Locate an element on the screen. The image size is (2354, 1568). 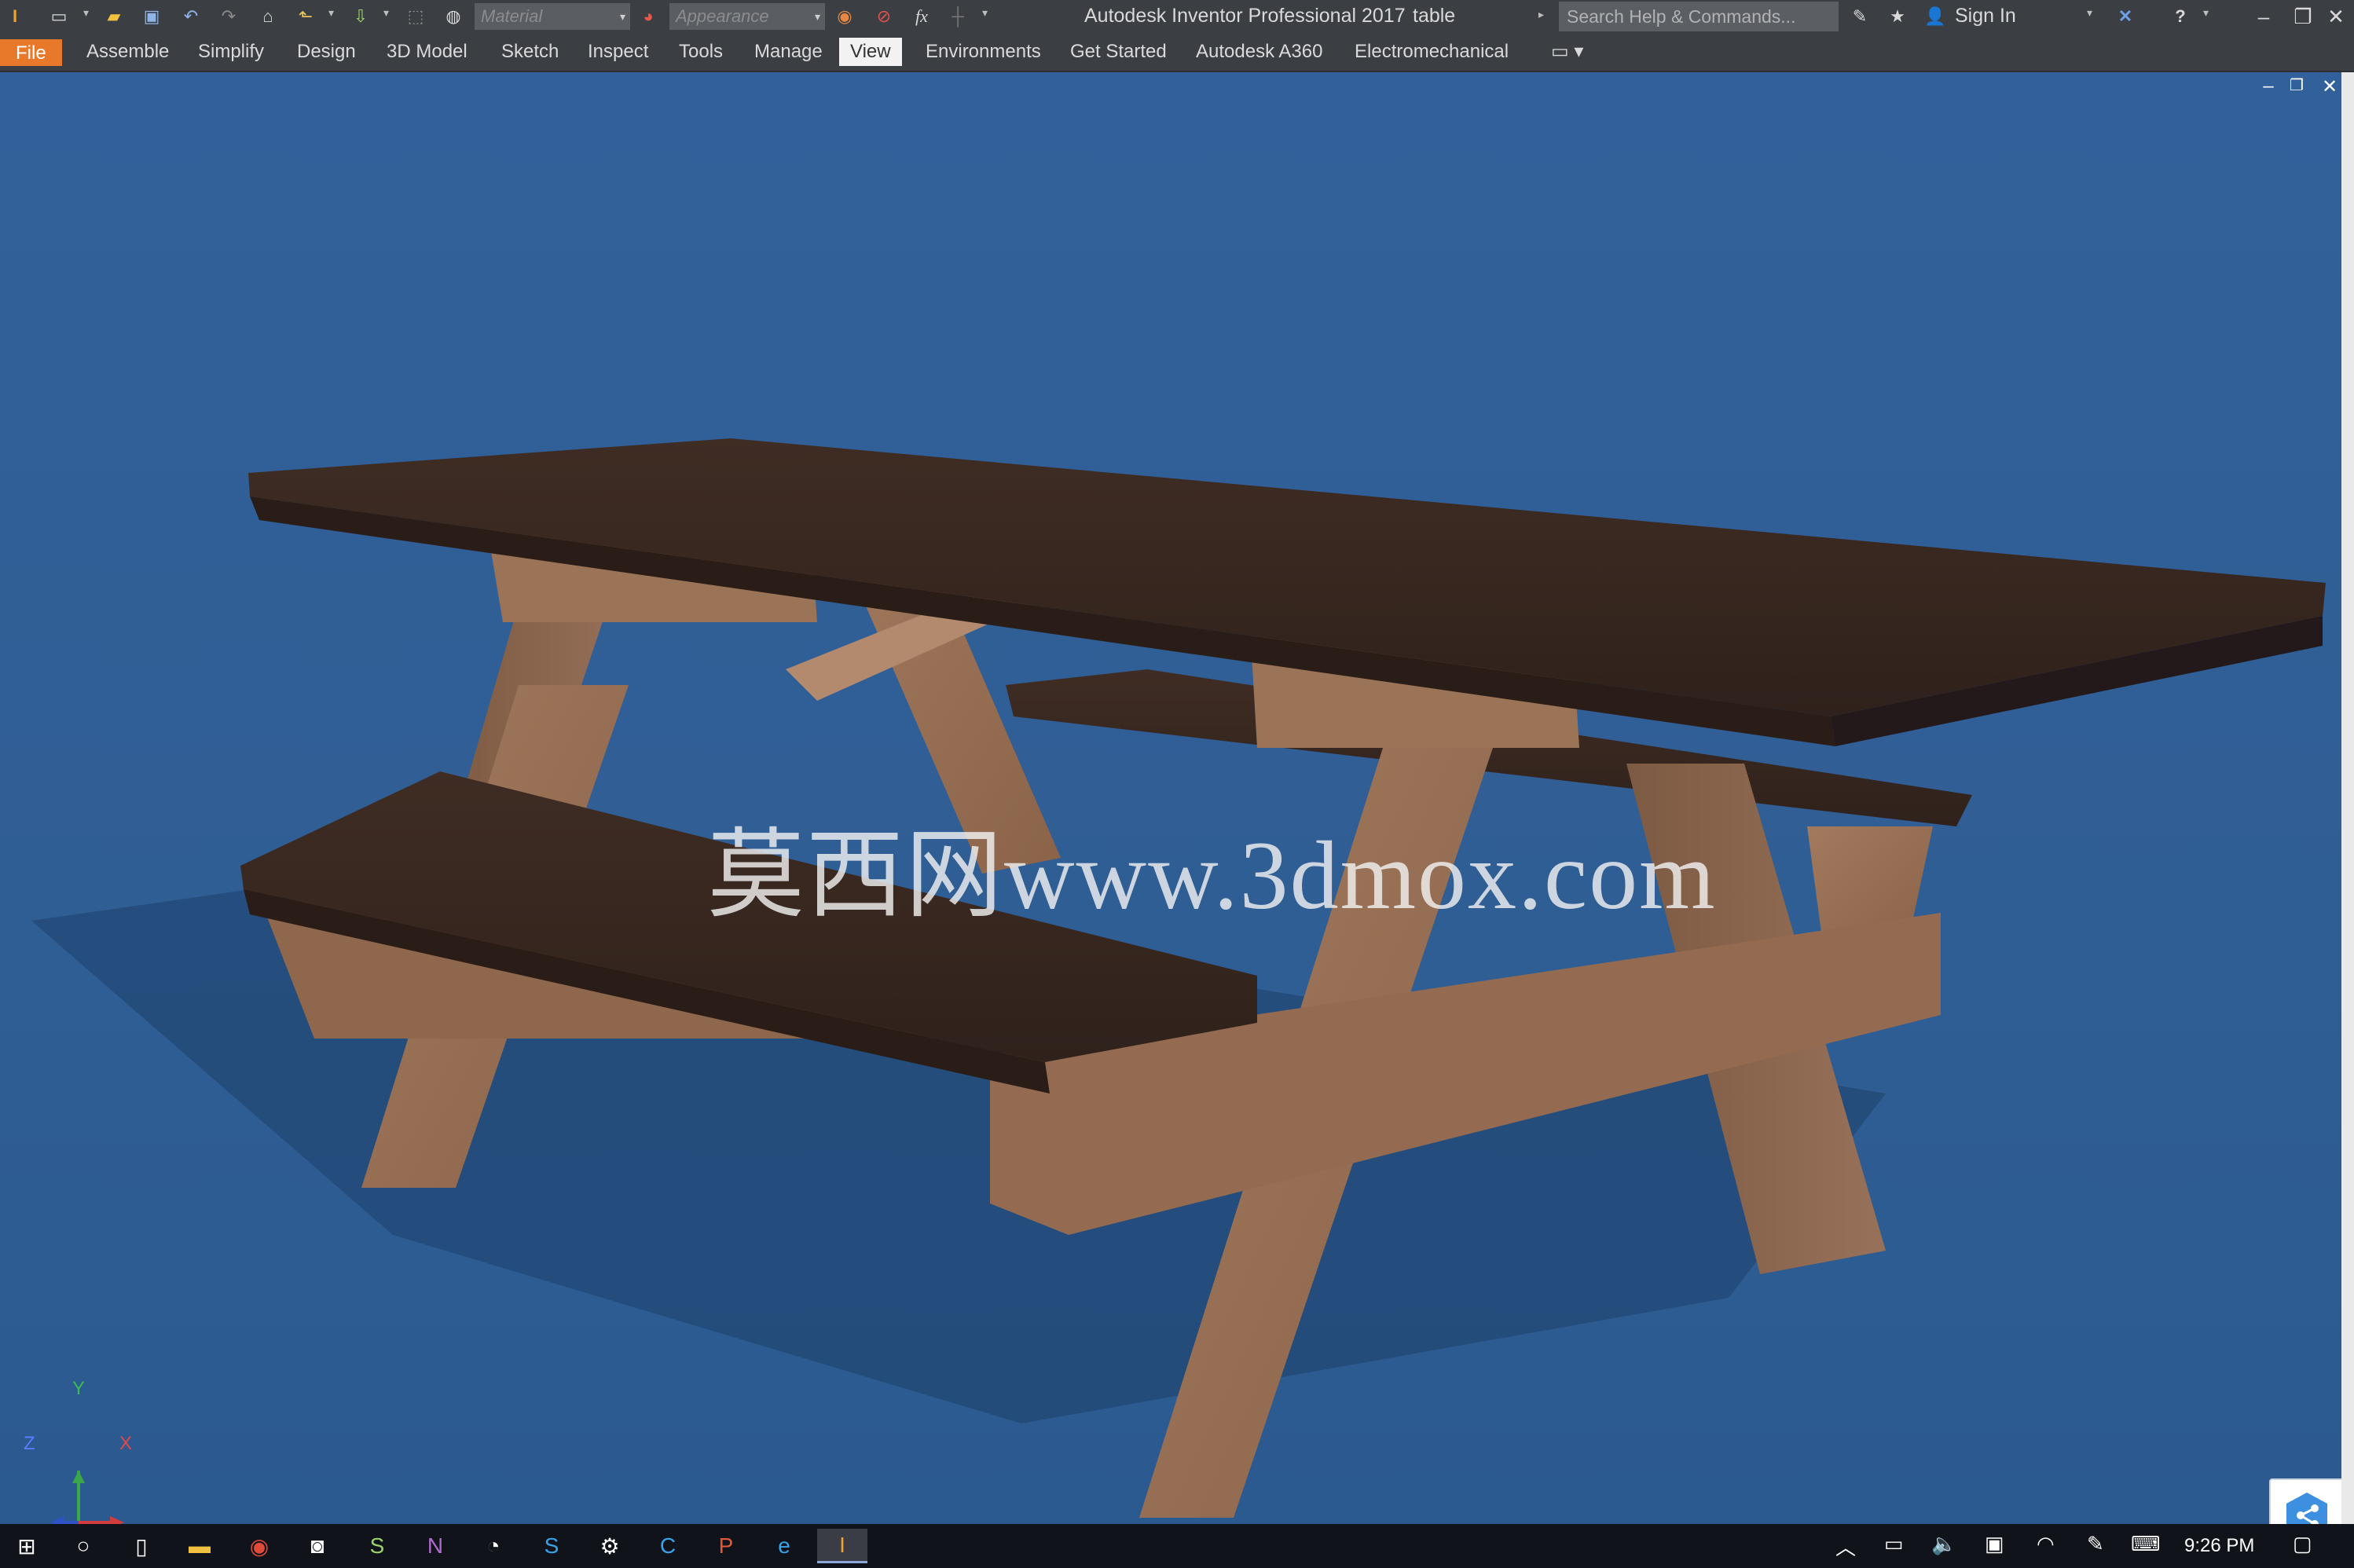
view-cube is located at coordinates (2305, 1501).